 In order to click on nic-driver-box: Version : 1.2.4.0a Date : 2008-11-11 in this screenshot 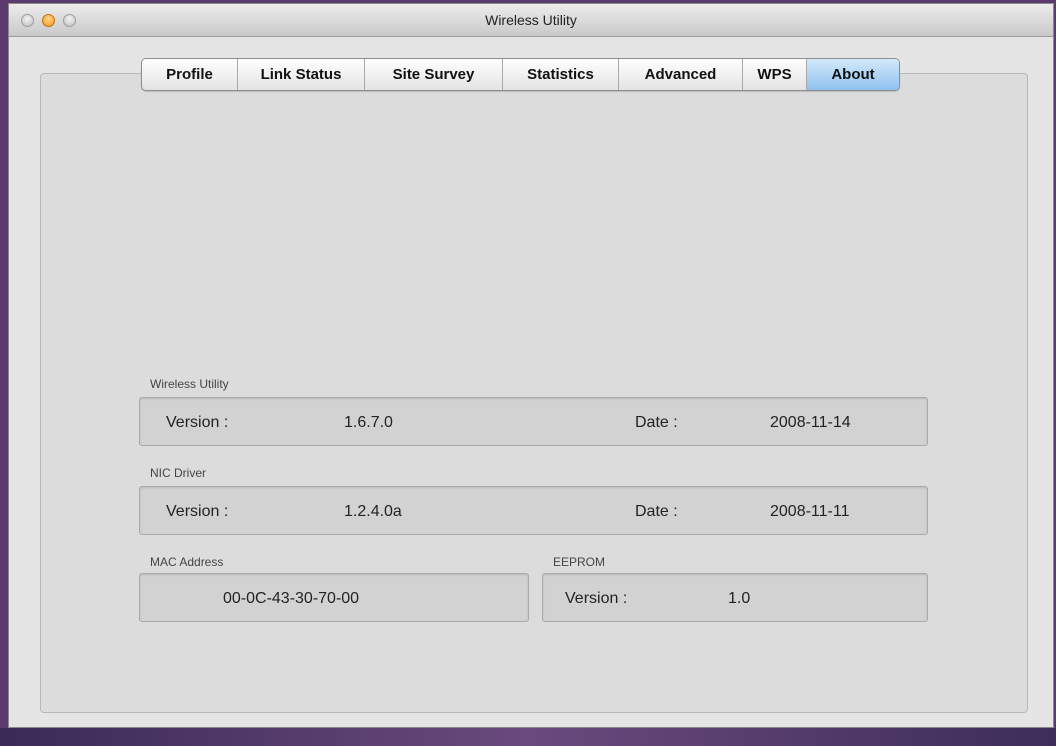, I will do `click(533, 510)`.